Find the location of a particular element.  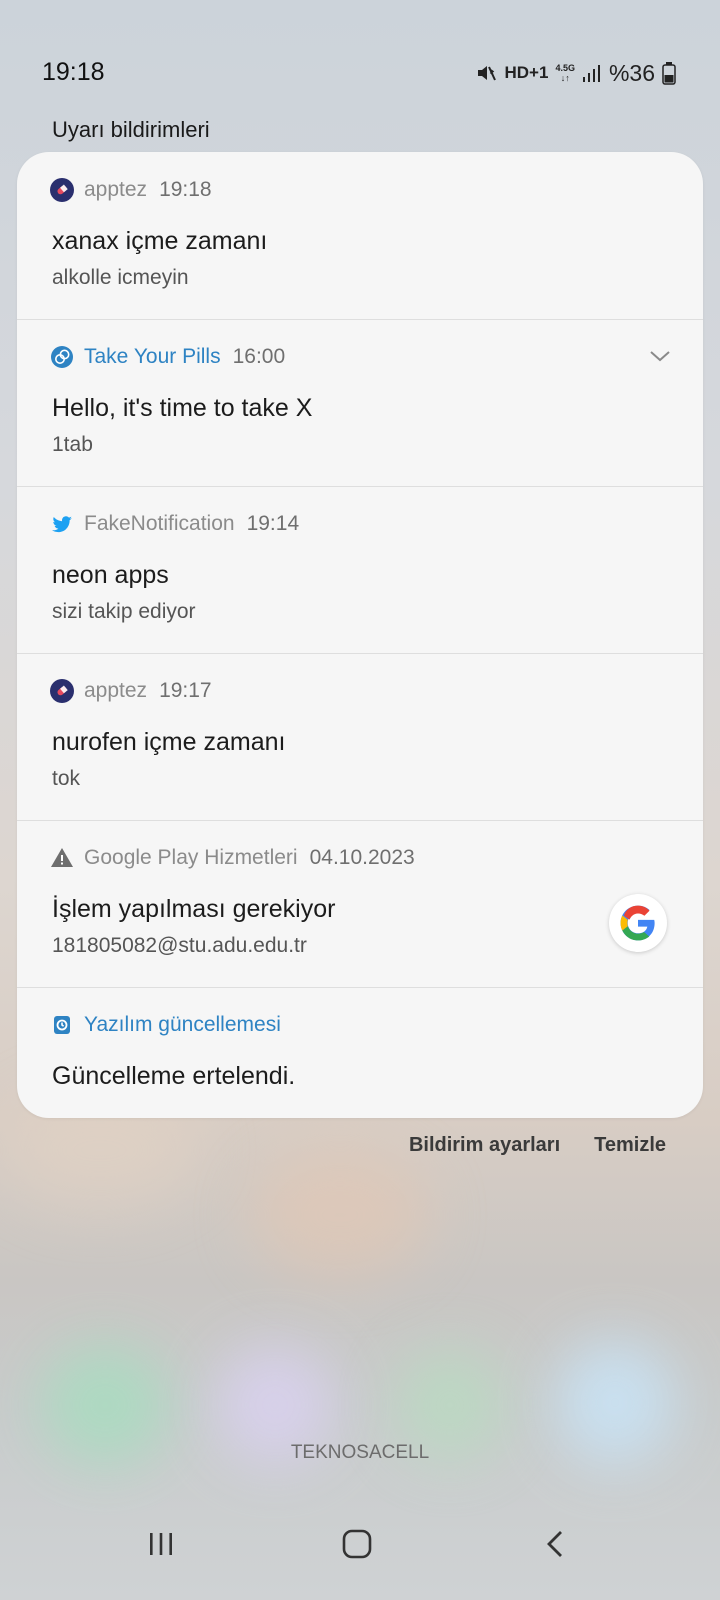

notification-header: Yazılım güncellemesi is located at coordinates (165, 1025).